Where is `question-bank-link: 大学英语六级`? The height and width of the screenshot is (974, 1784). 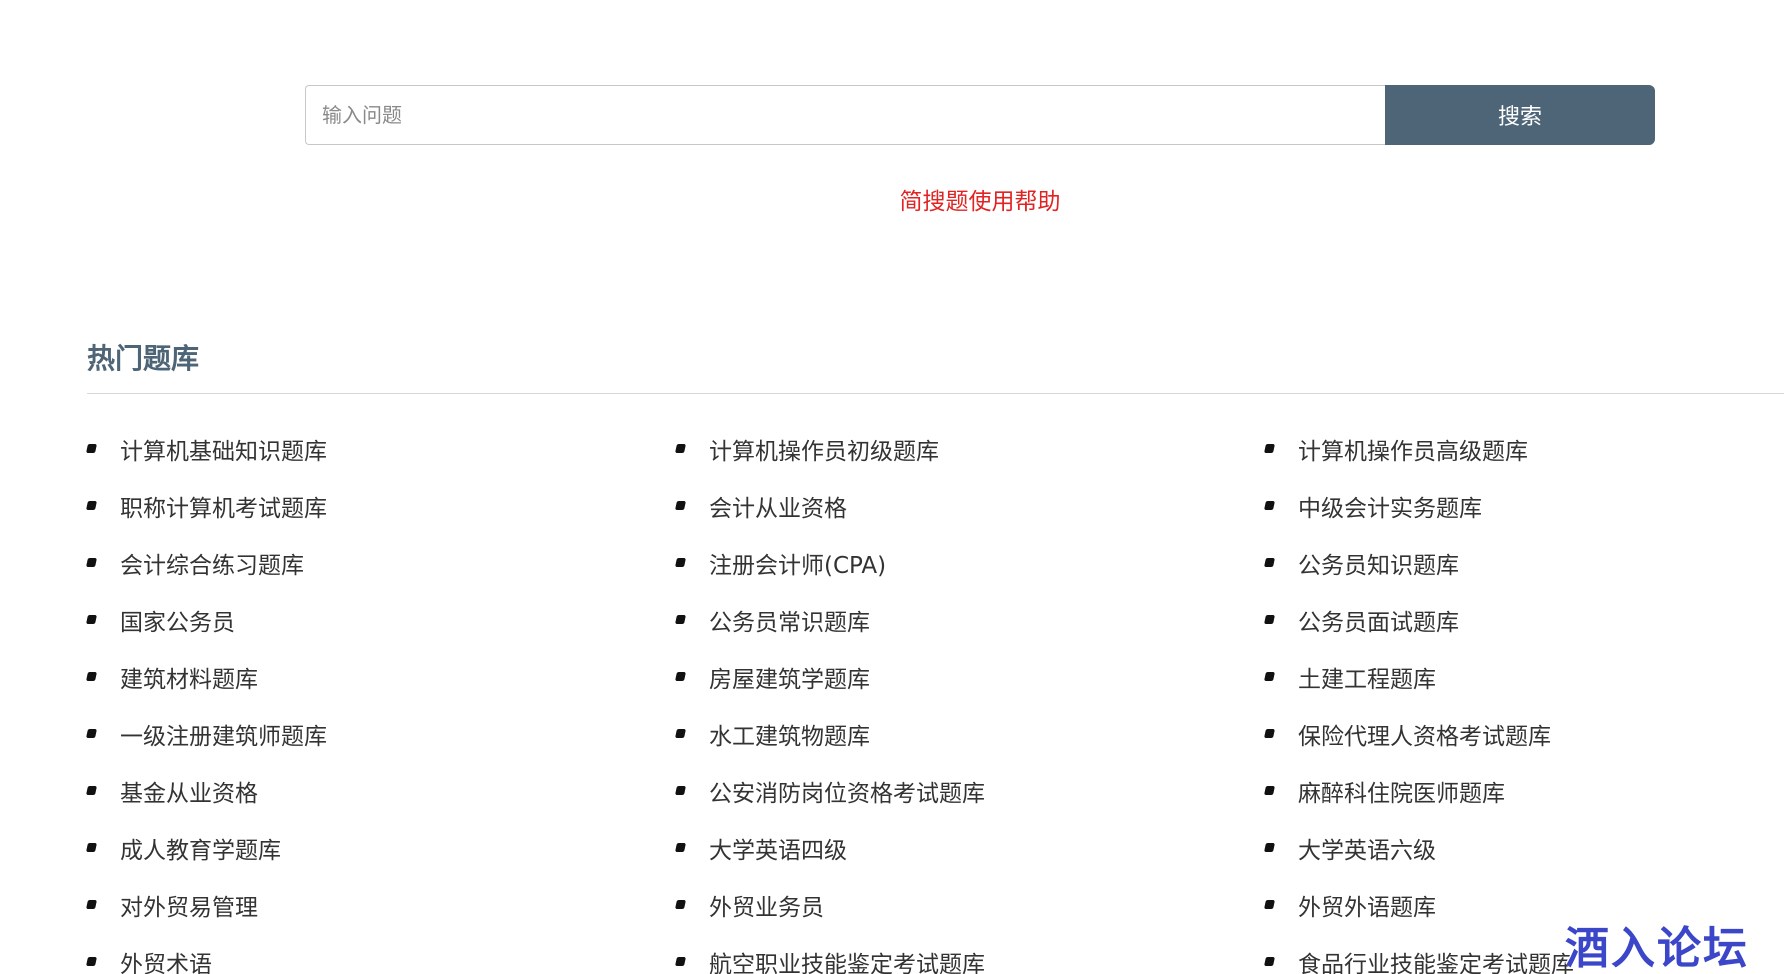 question-bank-link: 大学英语六级 is located at coordinates (1367, 848).